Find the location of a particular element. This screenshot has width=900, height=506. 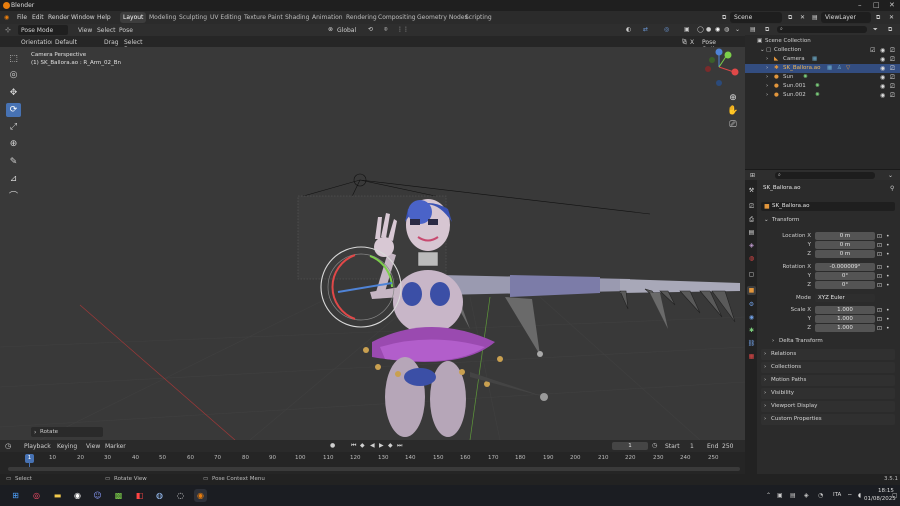

orientation-selector: Default is located at coordinates (74, 42).